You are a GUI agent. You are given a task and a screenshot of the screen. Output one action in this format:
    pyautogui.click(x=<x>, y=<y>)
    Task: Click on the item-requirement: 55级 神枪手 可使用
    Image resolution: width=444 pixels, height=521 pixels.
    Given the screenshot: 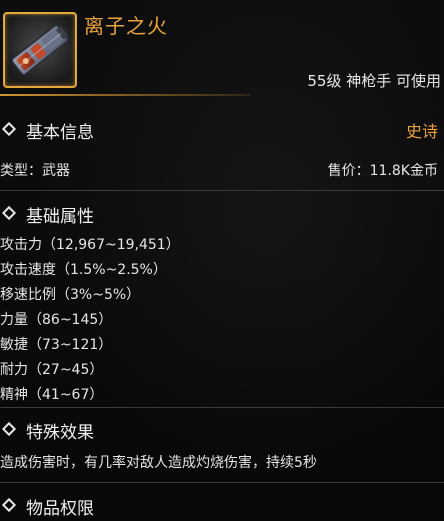 What is the action you would take?
    pyautogui.click(x=374, y=81)
    